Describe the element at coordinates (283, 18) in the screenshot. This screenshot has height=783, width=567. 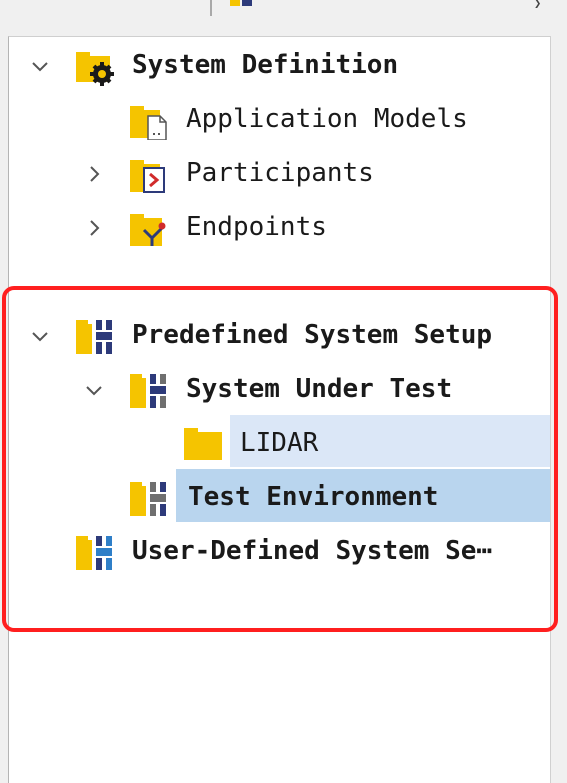
I see `top-toolbar-strip: ❯` at that location.